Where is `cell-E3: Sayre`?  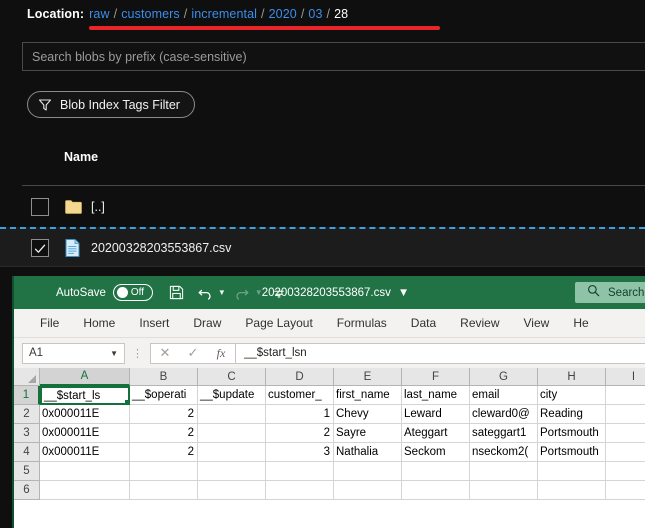 cell-E3: Sayre is located at coordinates (368, 433).